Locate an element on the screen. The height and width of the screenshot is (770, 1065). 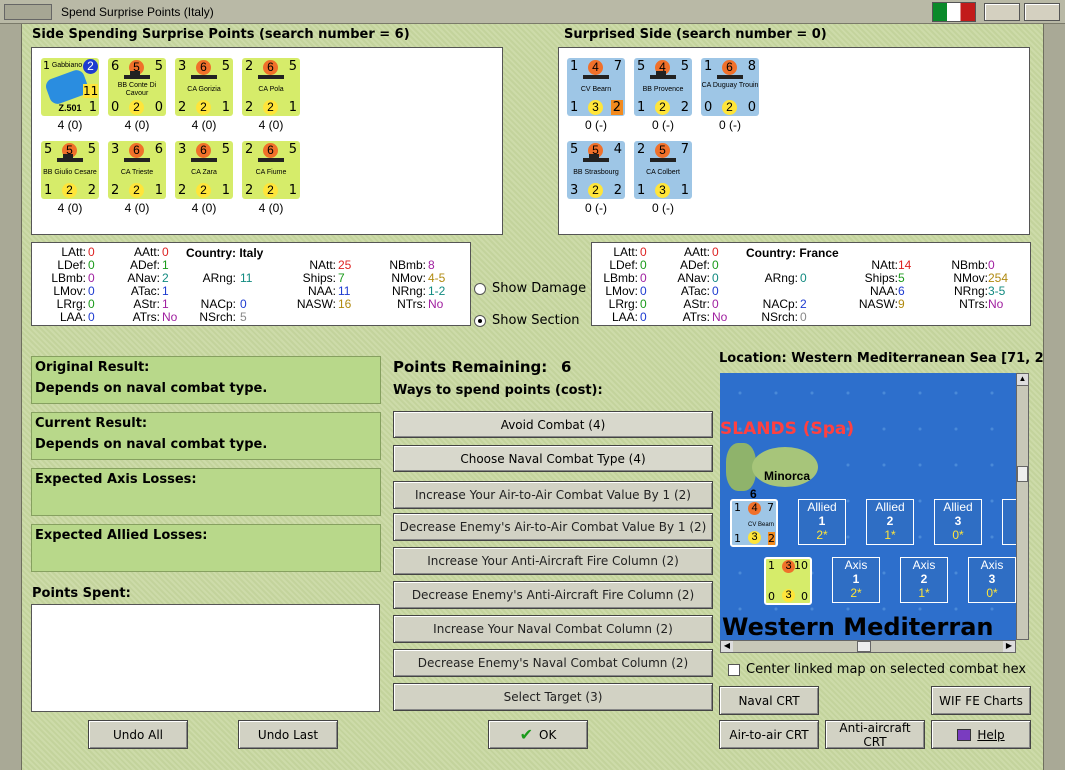
minimize-button is located at coordinates (1002, 12).